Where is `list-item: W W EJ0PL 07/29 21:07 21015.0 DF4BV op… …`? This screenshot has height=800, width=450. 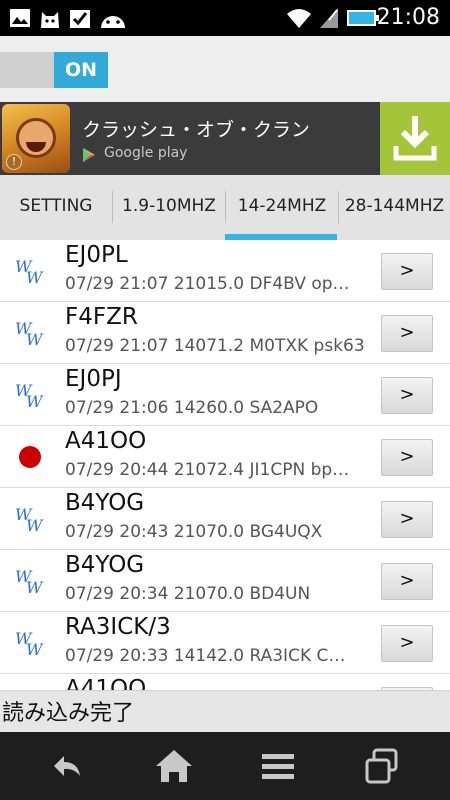 list-item: W W EJ0PL 07/29 21:07 21015.0 DF4BV op… … is located at coordinates (225, 271).